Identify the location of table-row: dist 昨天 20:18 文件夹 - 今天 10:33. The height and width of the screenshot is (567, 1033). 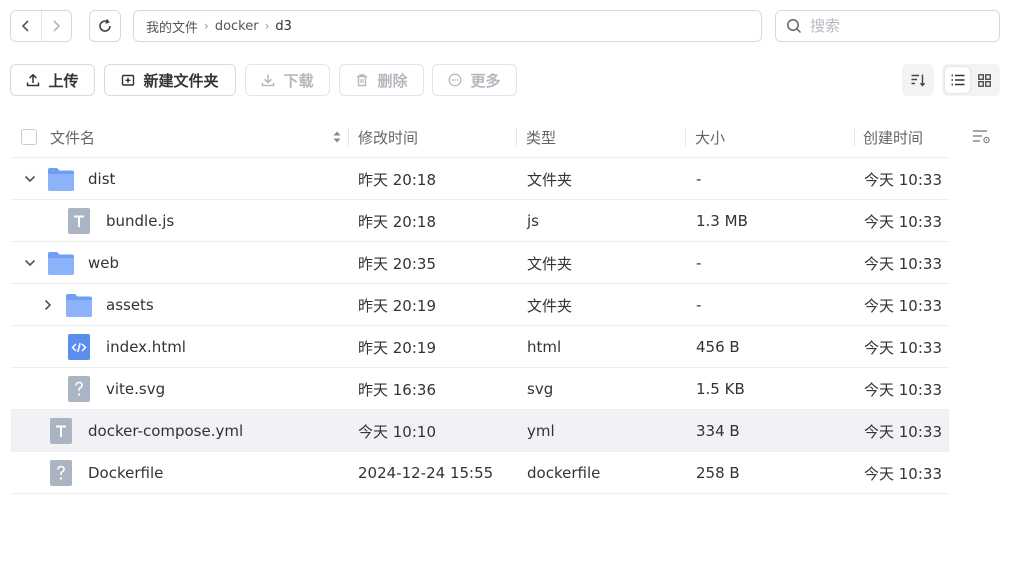
(480, 179).